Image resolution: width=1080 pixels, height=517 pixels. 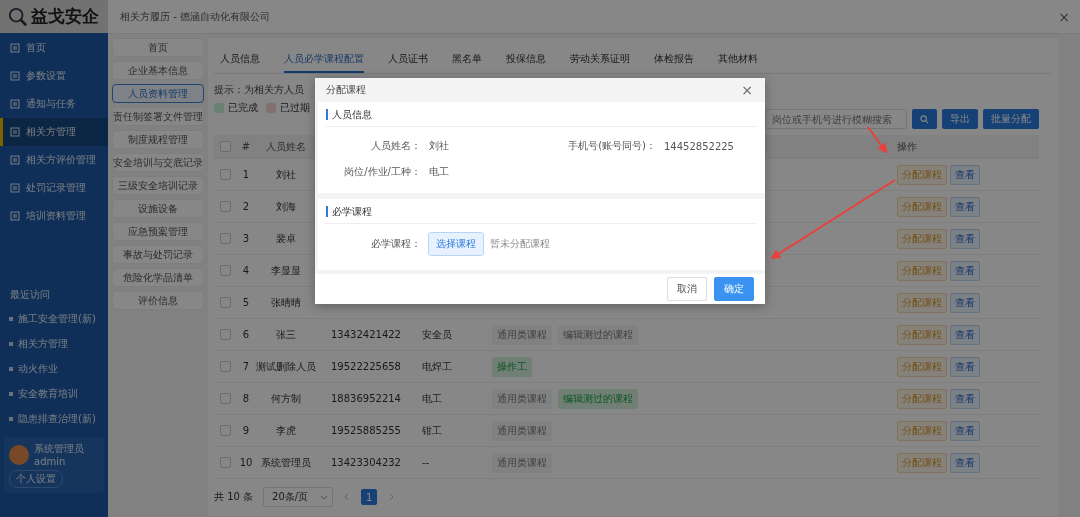 I want to click on cancel-button: 取消, so click(x=687, y=289).